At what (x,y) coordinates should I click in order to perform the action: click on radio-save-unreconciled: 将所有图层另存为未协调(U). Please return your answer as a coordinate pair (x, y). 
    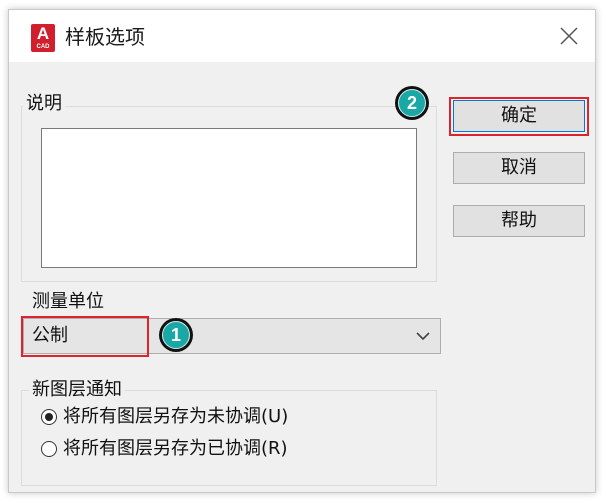
    Looking at the image, I should click on (231, 418).